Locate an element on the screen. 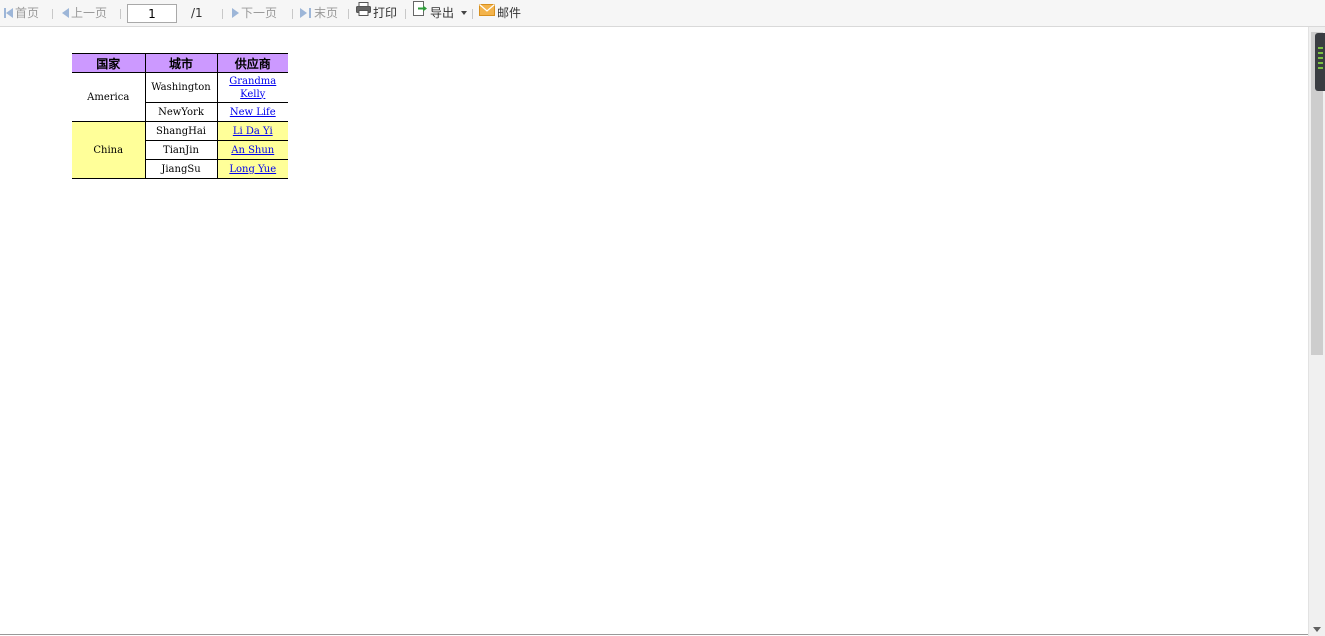 This screenshot has width=1325, height=636. supplier-cell: New Life is located at coordinates (252, 112).